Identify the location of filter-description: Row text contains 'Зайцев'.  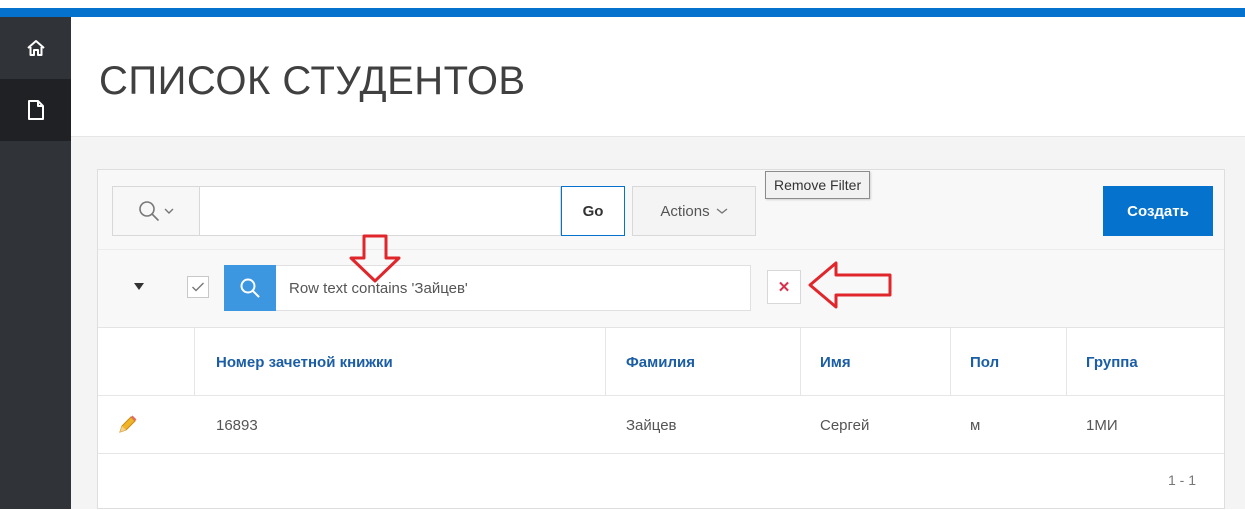
(513, 288).